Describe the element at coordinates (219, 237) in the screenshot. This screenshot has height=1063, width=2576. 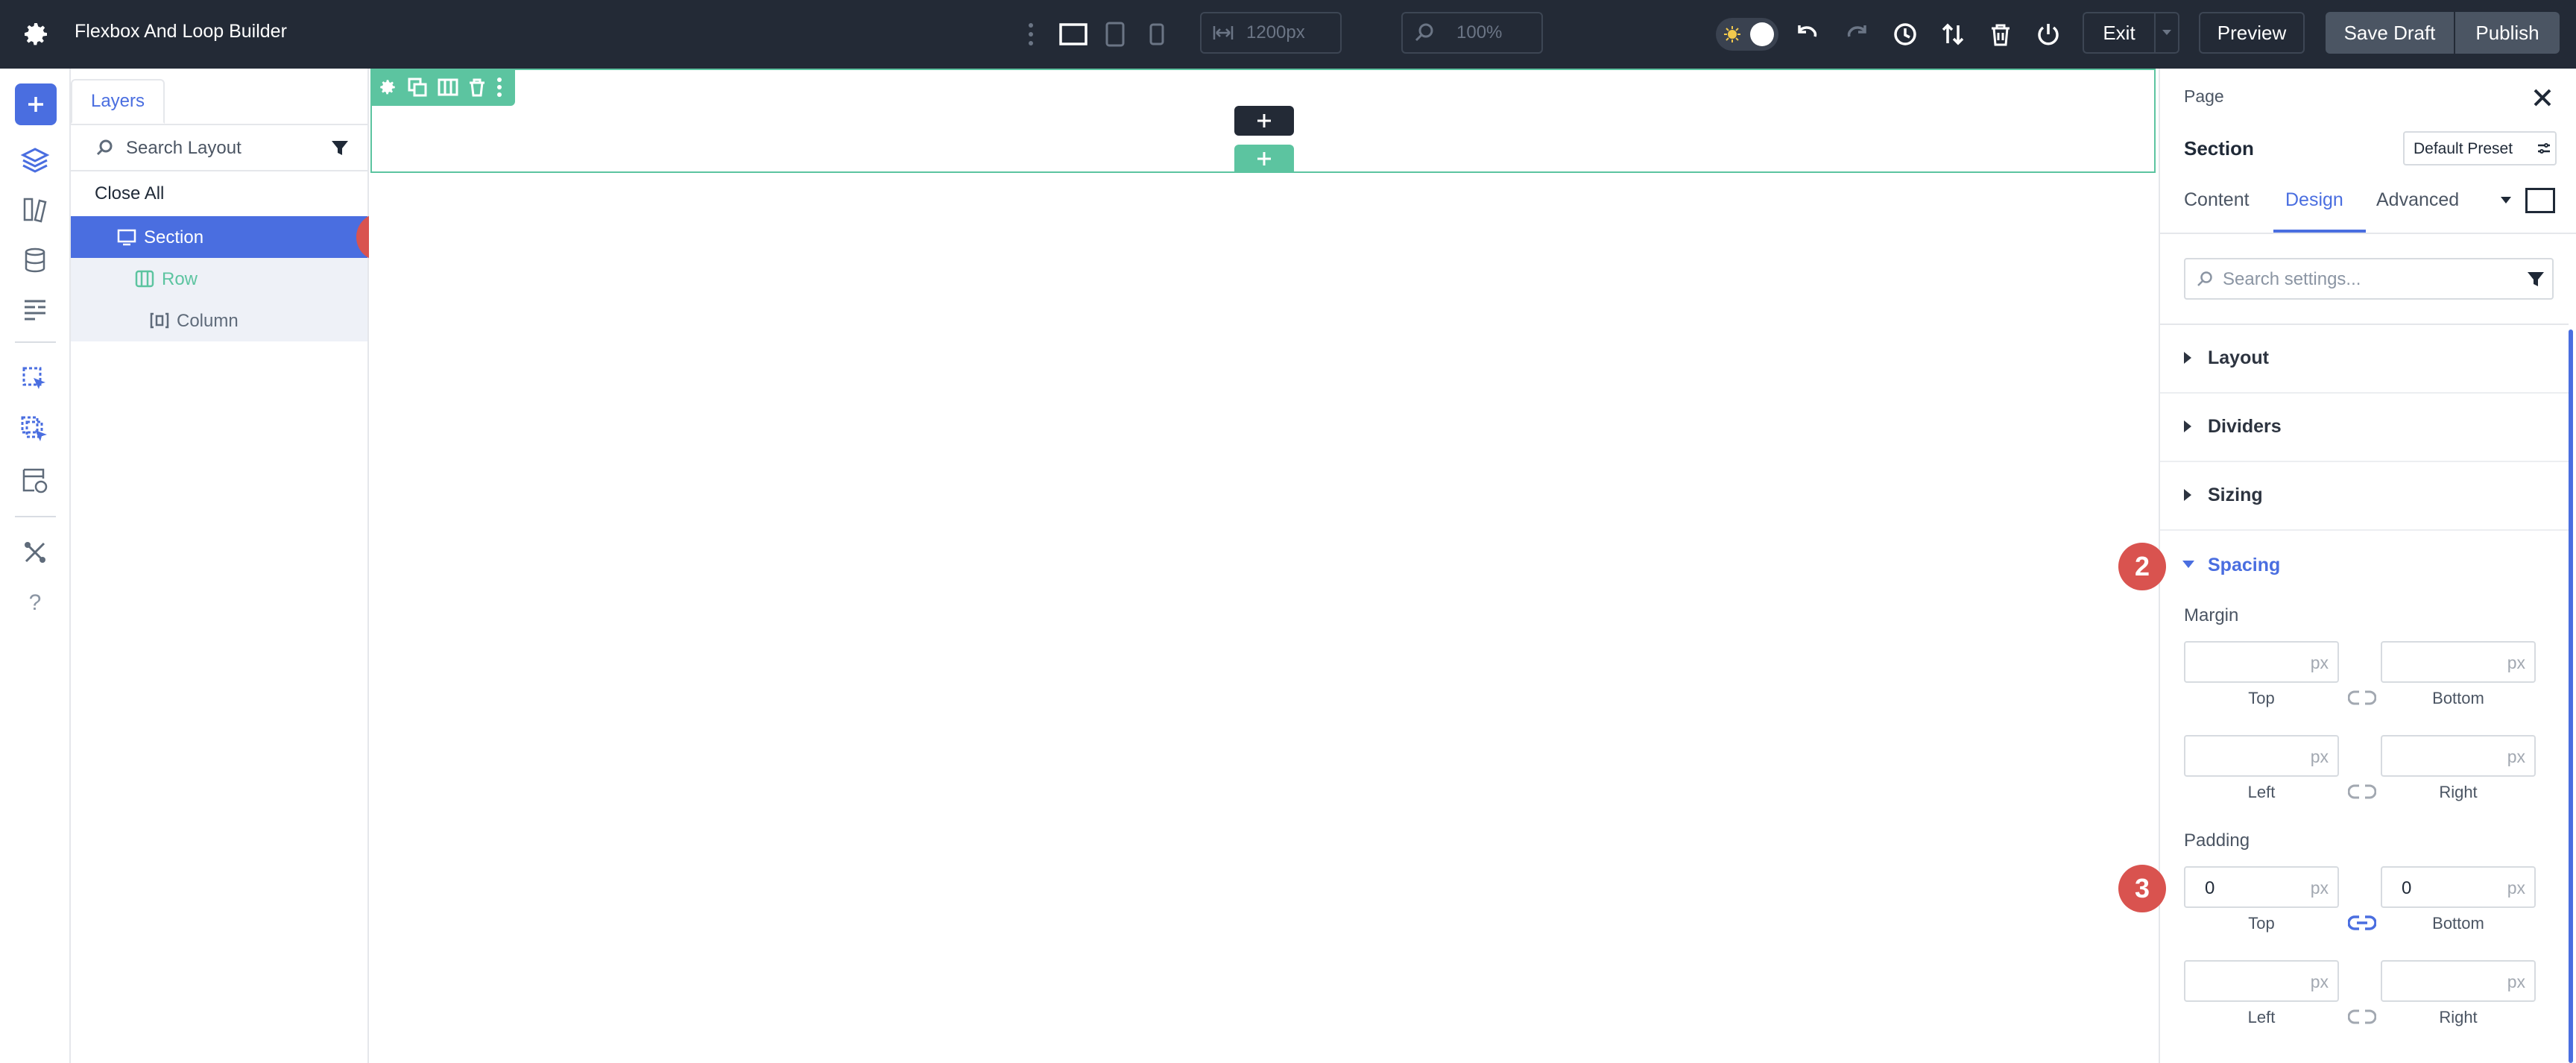
I see `layer-item-section: Section` at that location.